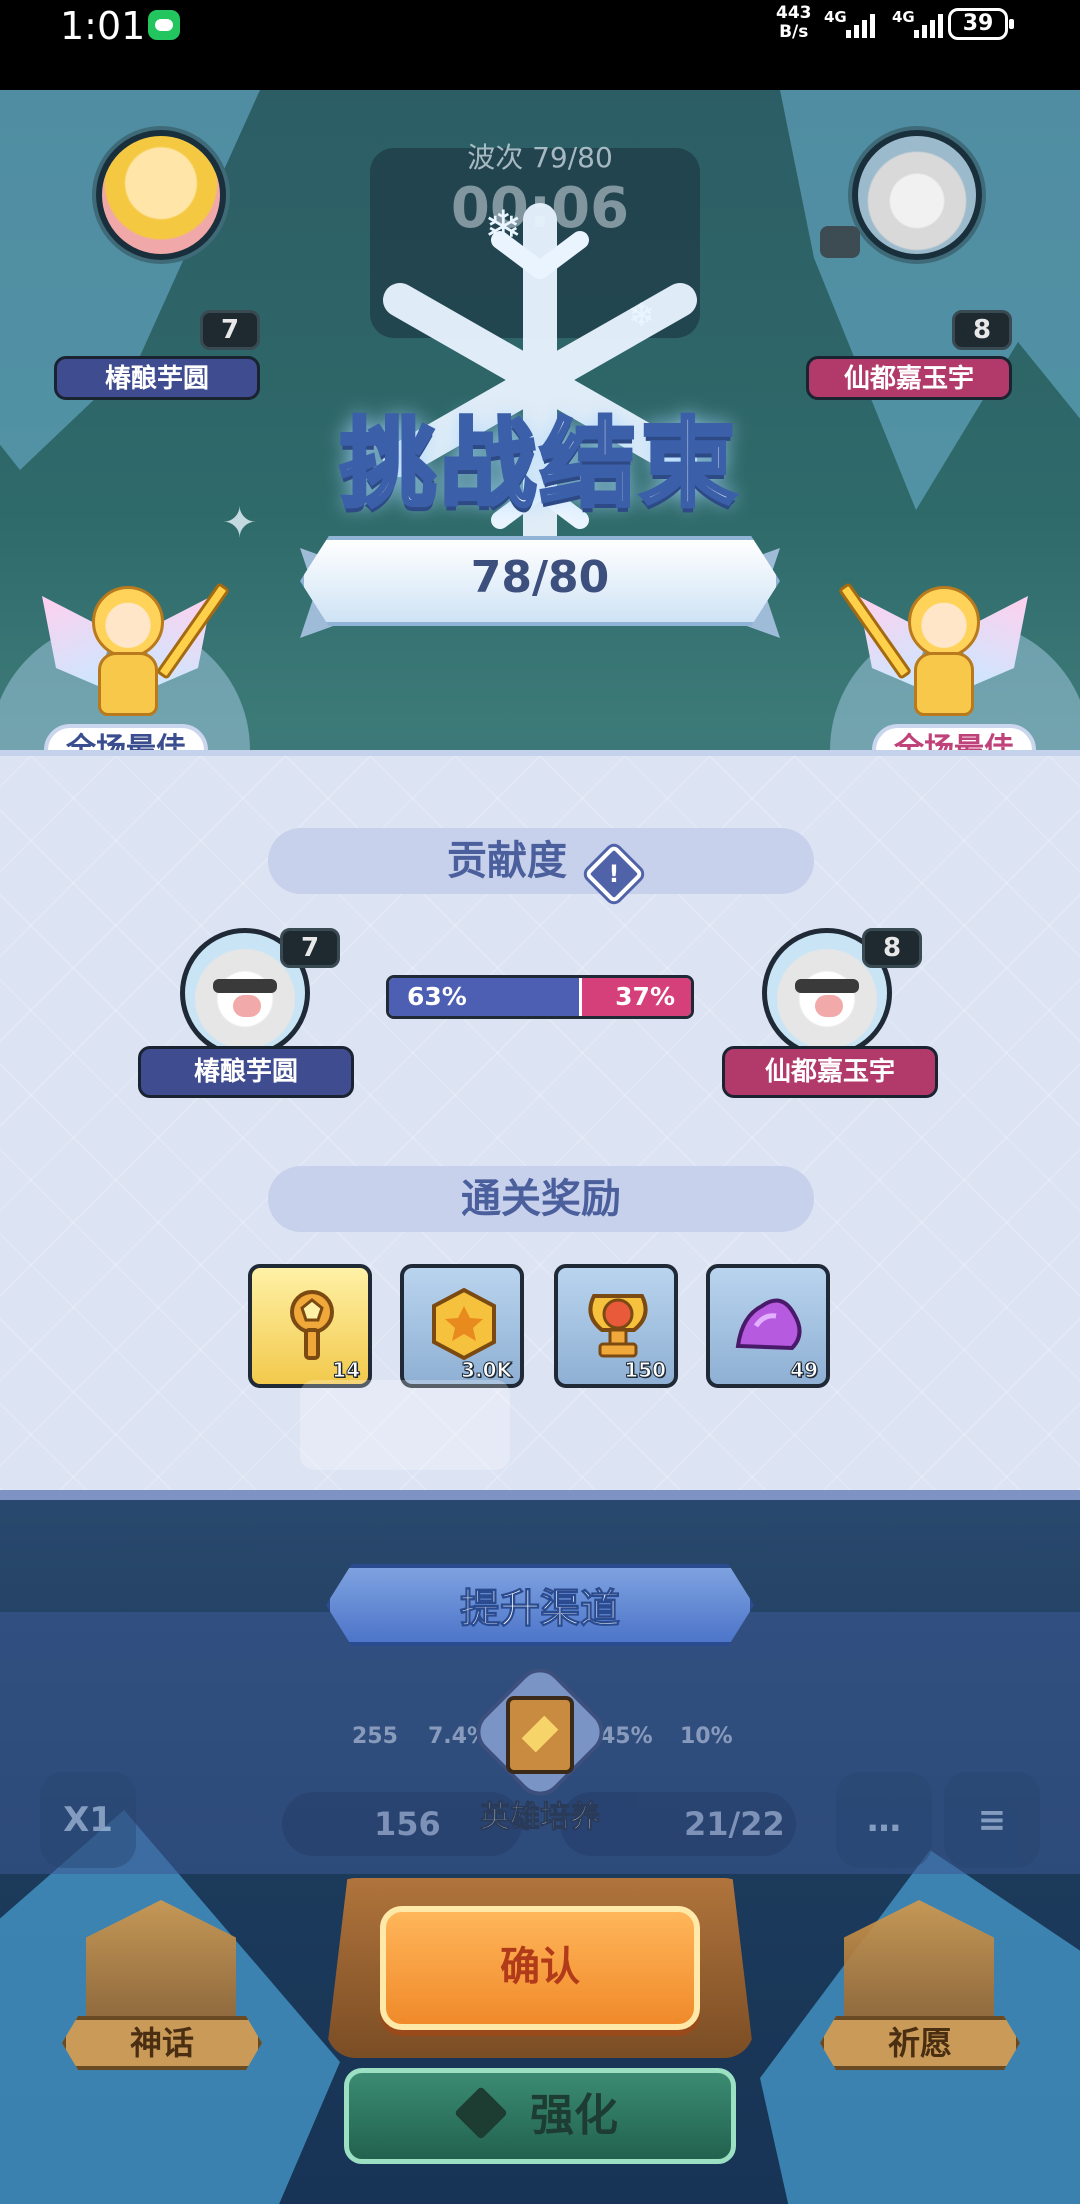  I want to click on player-name-right: 仙都嘉玉宇, so click(909, 378).